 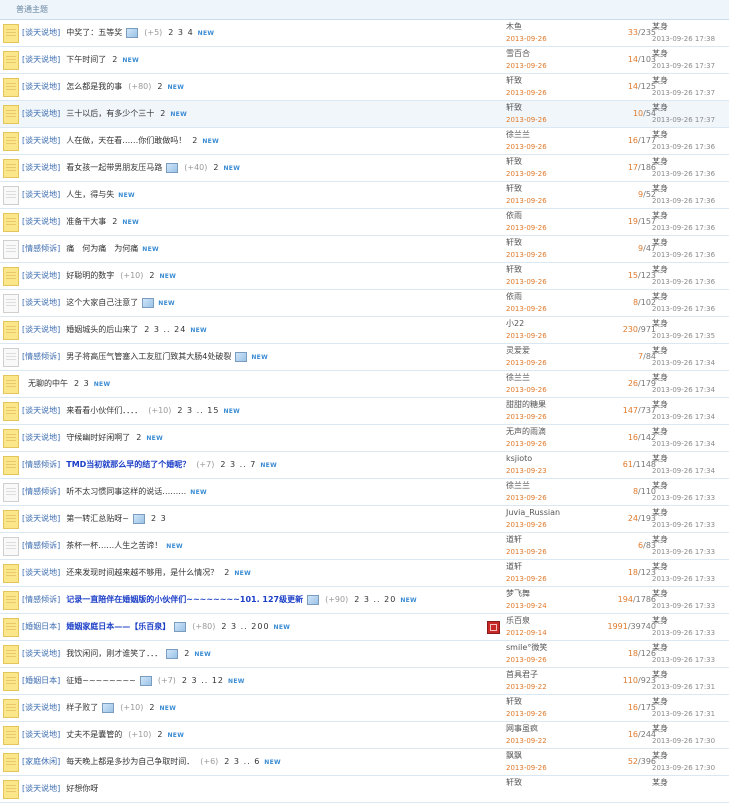 I want to click on last-post-time: 2013-09-26 17:30, so click(x=690, y=768).